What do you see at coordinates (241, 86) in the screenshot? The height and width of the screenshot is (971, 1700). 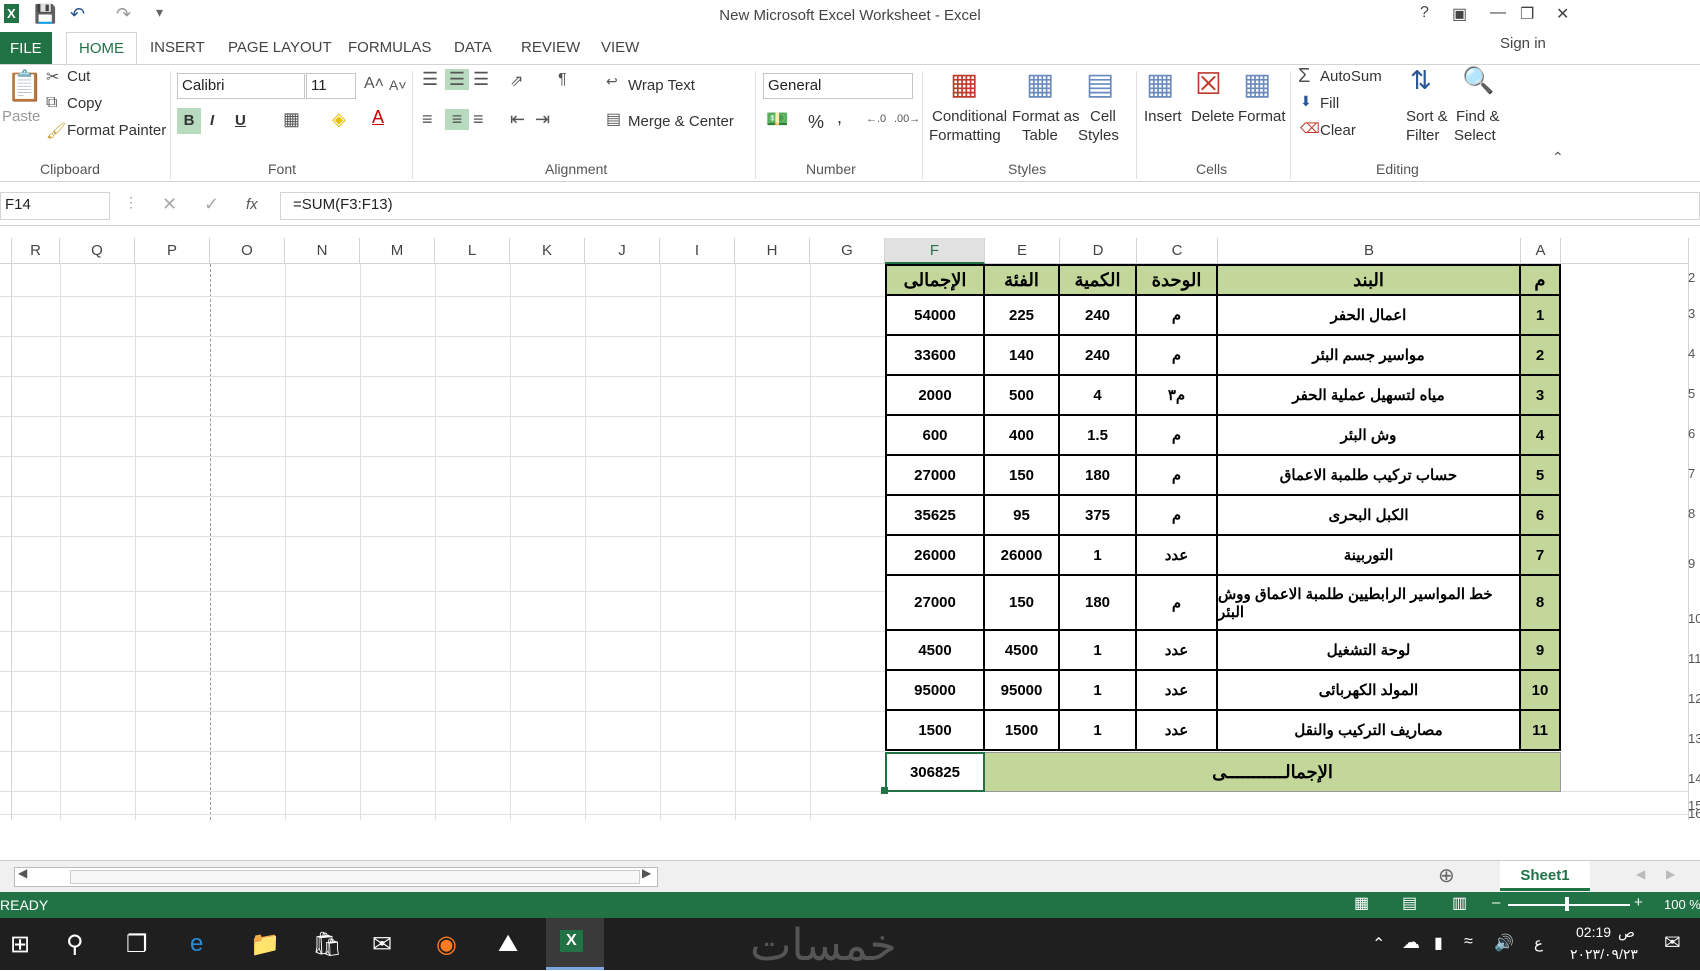 I see `font-name-select: Calibri` at bounding box center [241, 86].